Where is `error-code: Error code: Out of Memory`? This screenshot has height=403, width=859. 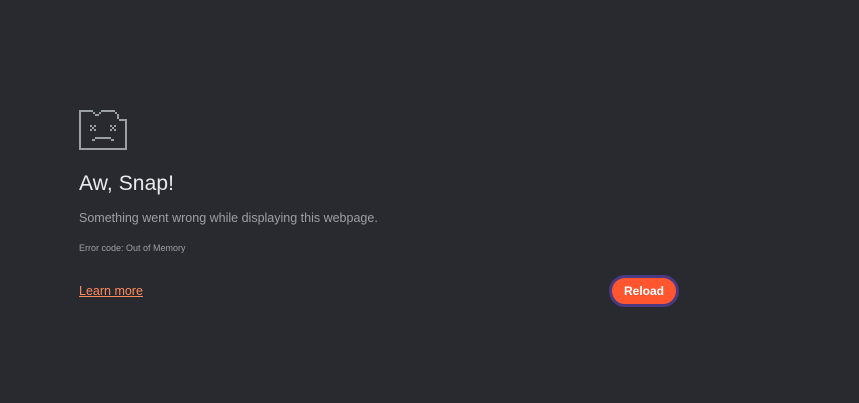
error-code: Error code: Out of Memory is located at coordinates (132, 248).